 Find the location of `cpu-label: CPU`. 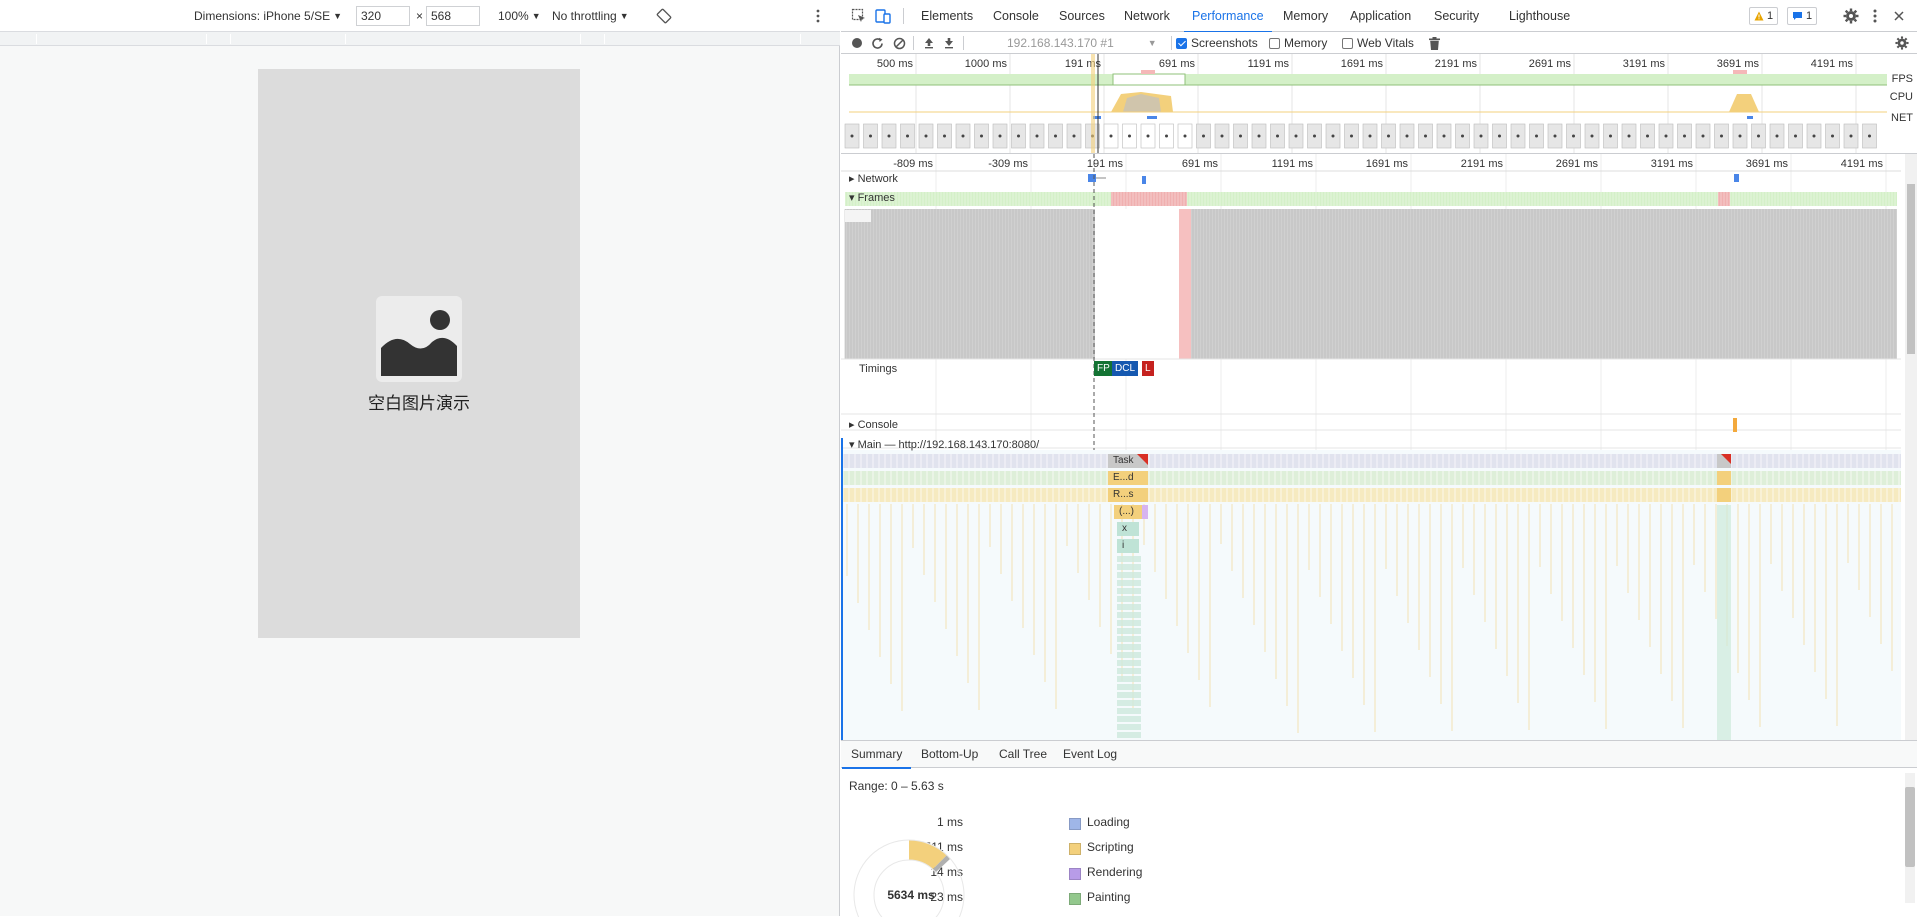

cpu-label: CPU is located at coordinates (1901, 97).